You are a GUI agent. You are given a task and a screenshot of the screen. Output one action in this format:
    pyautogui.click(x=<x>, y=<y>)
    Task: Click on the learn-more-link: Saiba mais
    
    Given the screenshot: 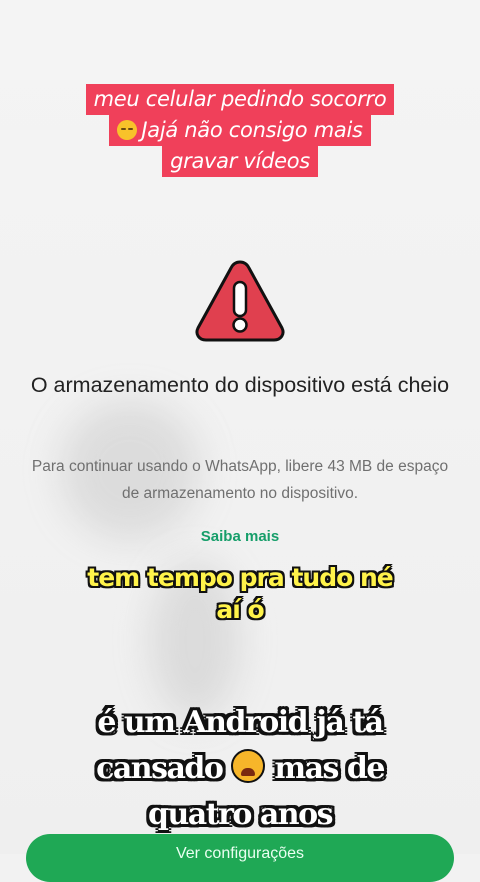 What is the action you would take?
    pyautogui.click(x=240, y=536)
    